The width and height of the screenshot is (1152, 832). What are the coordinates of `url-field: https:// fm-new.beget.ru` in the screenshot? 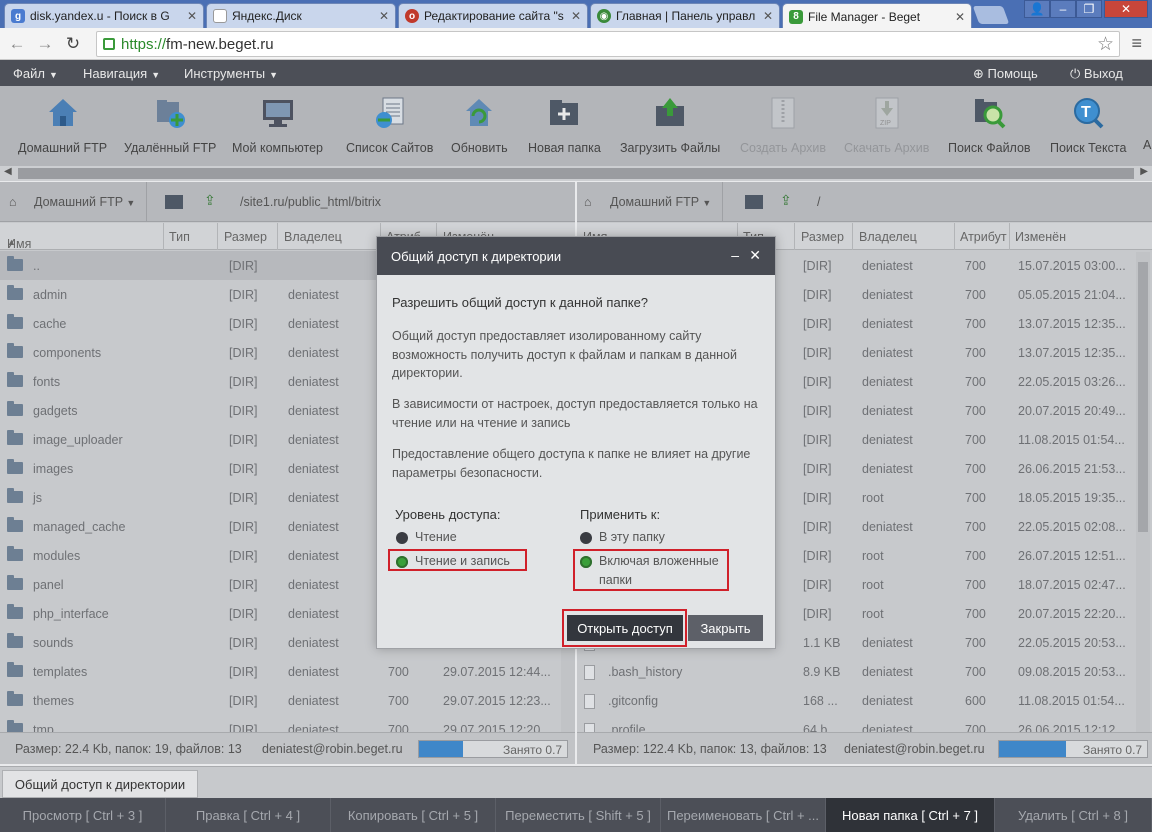 It's located at (608, 44).